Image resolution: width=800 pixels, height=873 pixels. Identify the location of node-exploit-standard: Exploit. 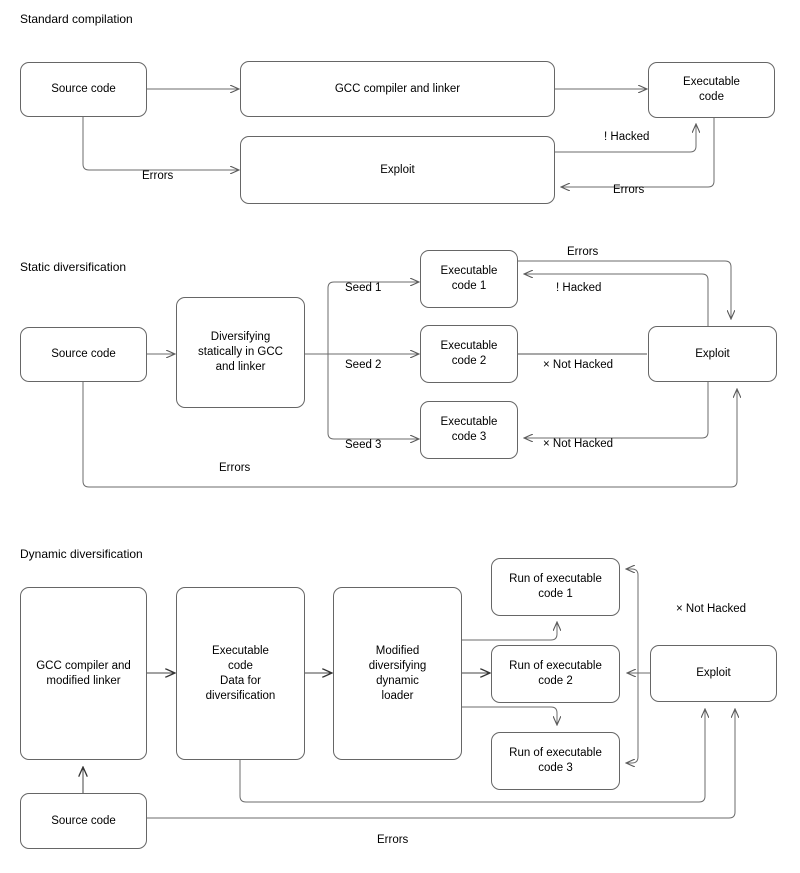
(397, 170).